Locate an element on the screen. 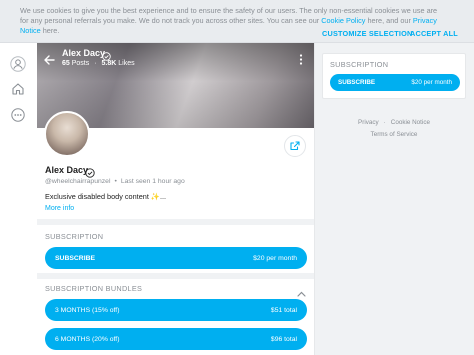  bundles-title: SUBSCRIPTION BUNDLES is located at coordinates (94, 288).